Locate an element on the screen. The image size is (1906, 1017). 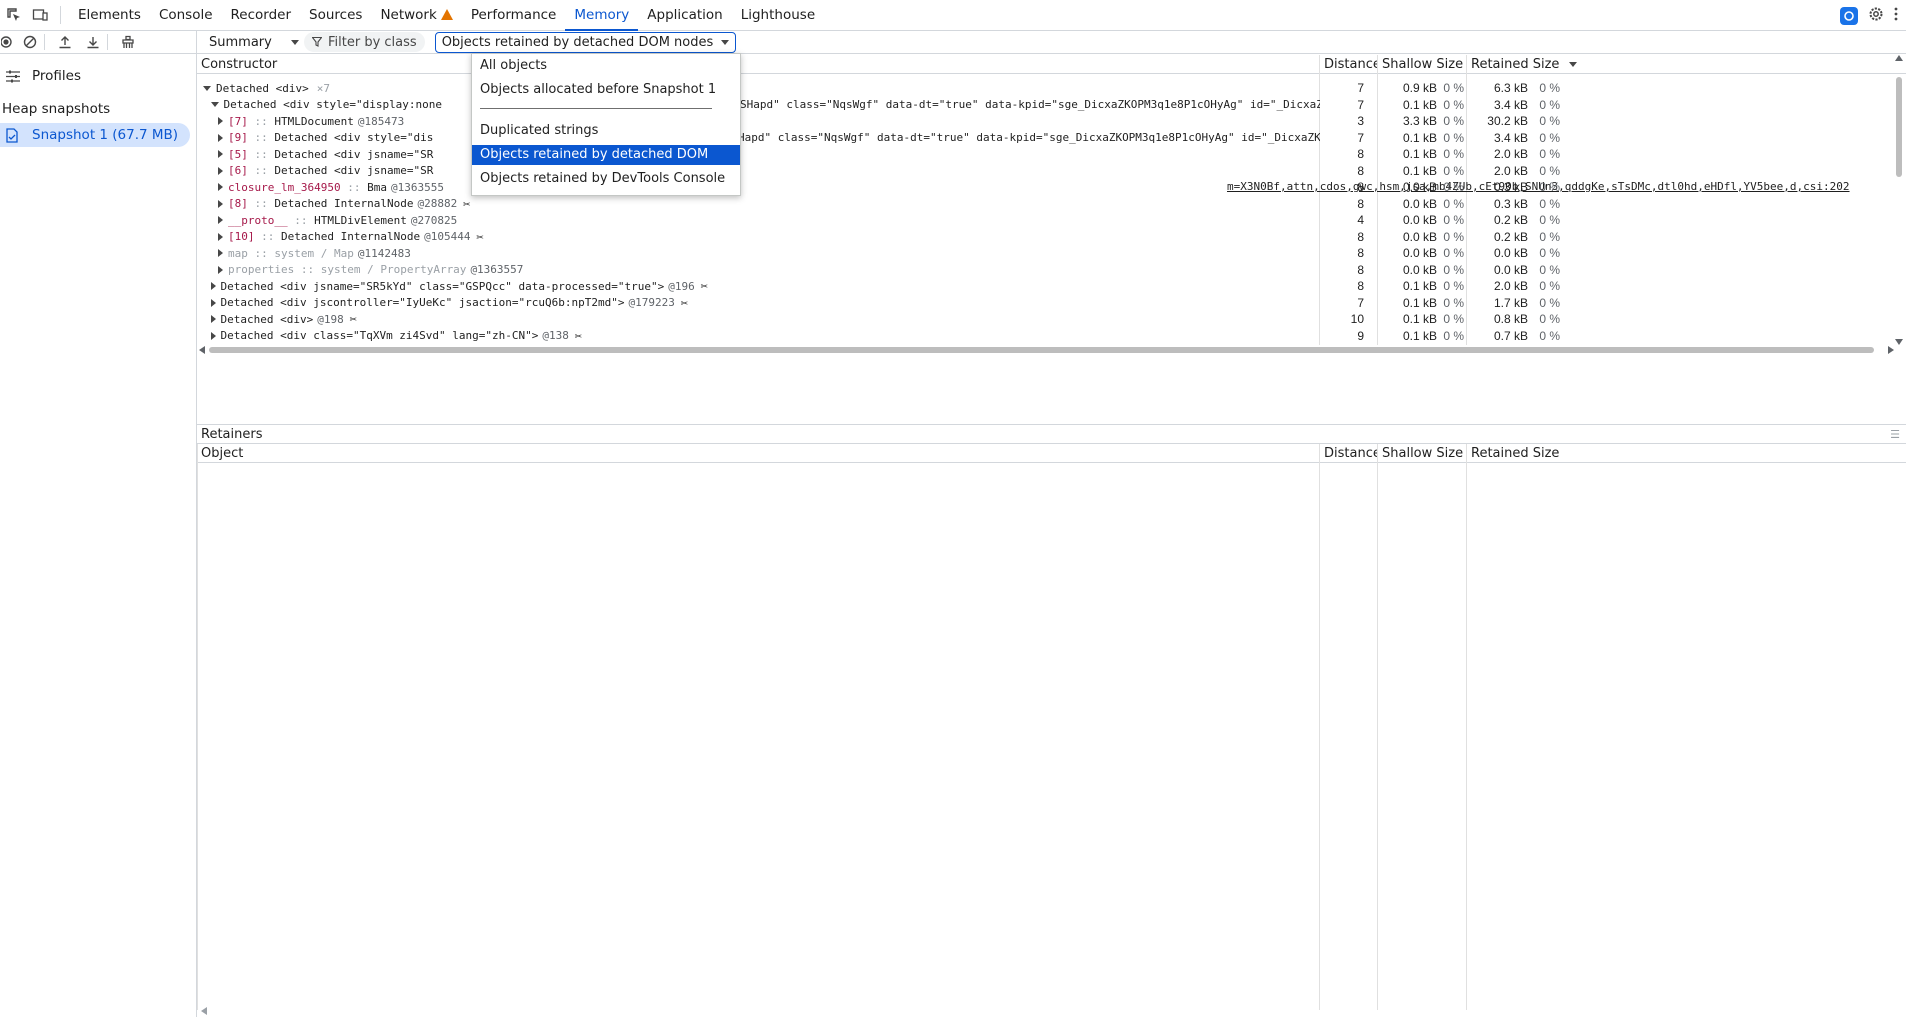
scroll-right-icon is located at coordinates (1891, 350).